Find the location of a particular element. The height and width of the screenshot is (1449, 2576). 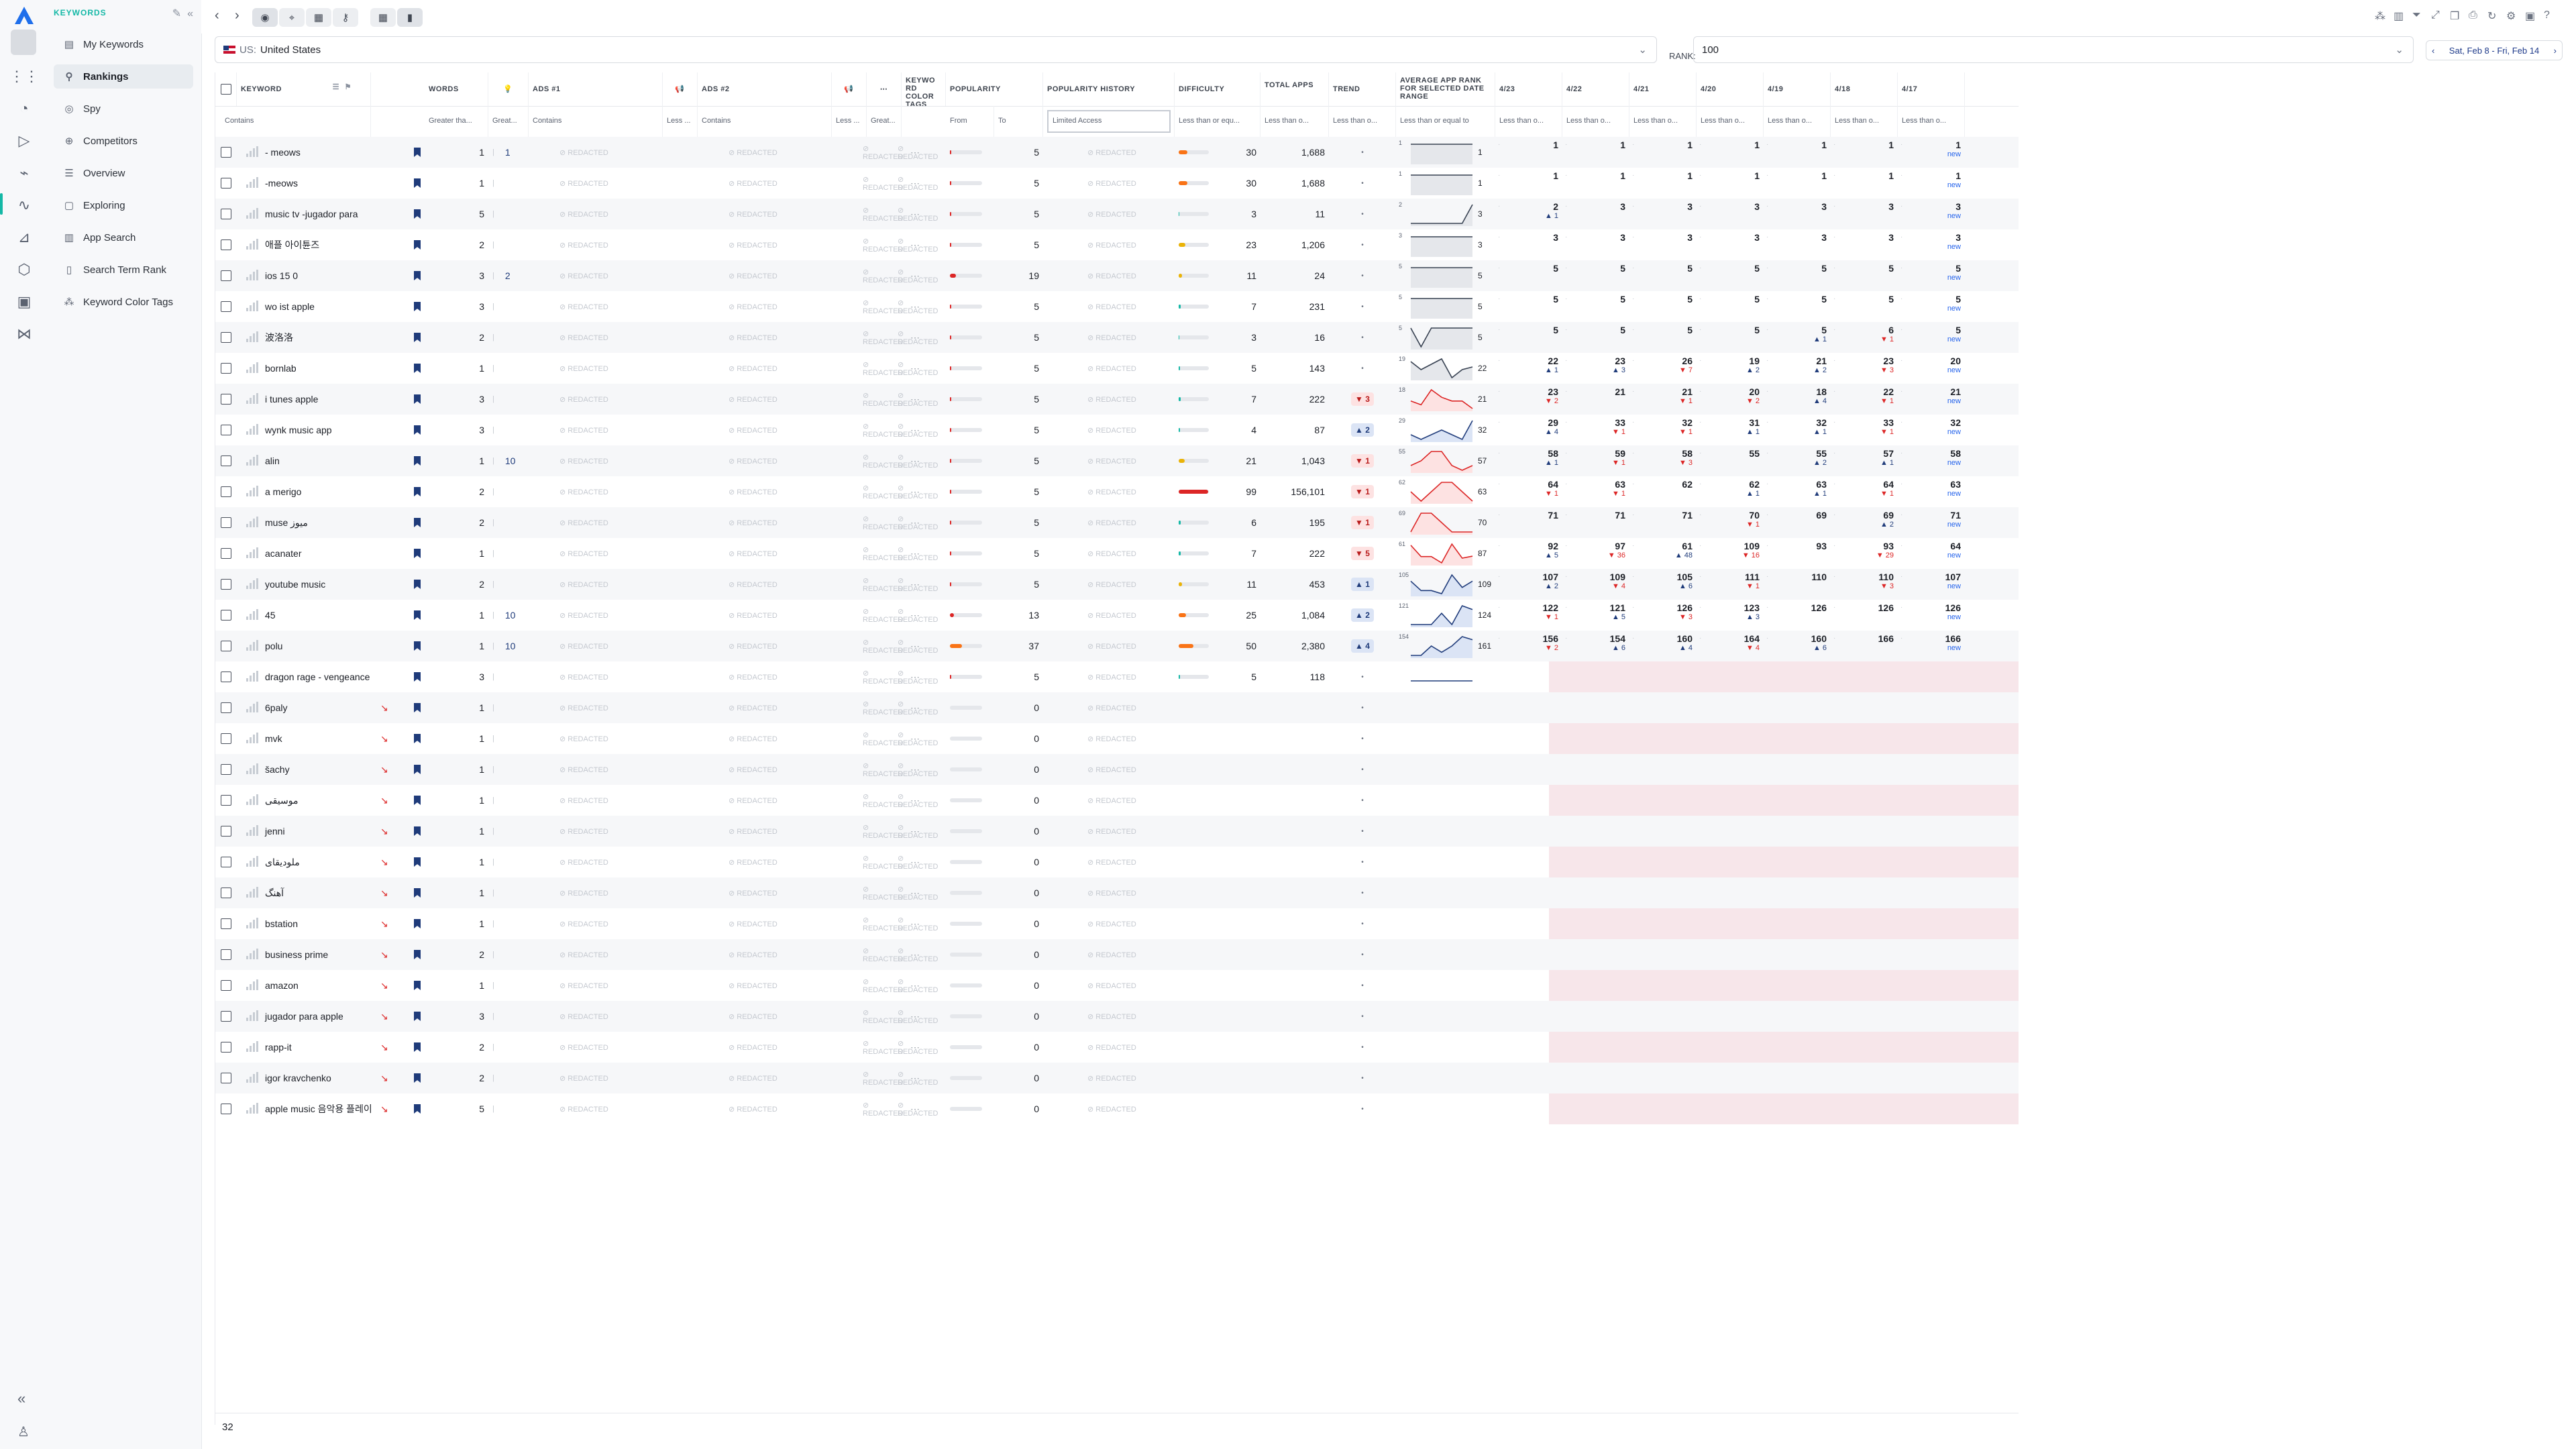

col-popularity: POPULARITY is located at coordinates (994, 89).